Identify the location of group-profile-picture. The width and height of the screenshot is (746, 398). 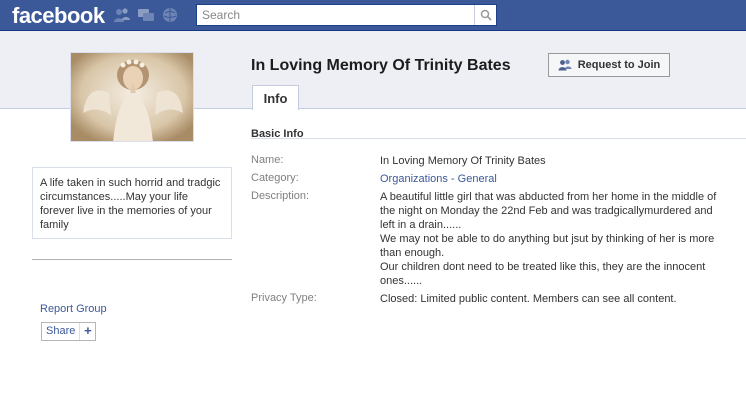
(132, 97).